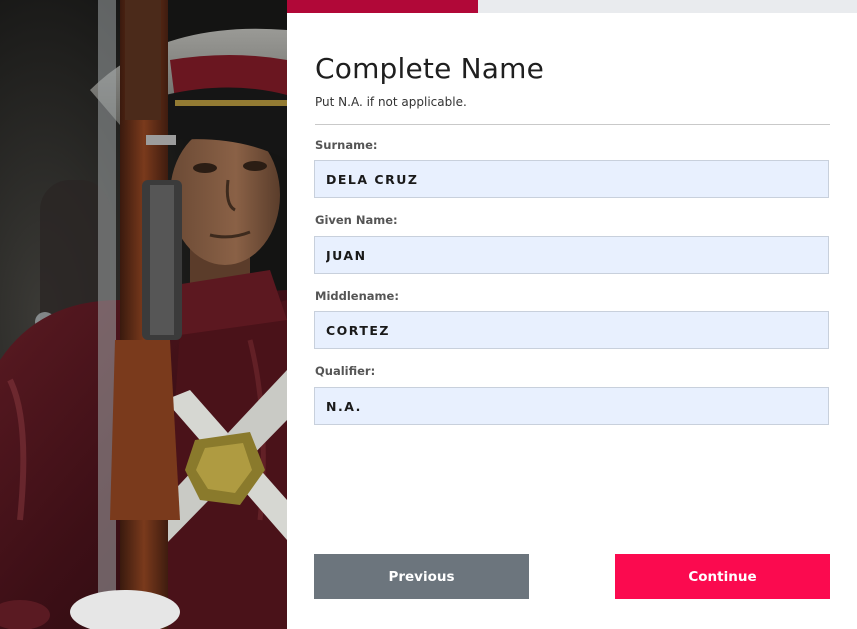 The image size is (857, 629). Describe the element at coordinates (571, 330) in the screenshot. I see `middlename-input` at that location.